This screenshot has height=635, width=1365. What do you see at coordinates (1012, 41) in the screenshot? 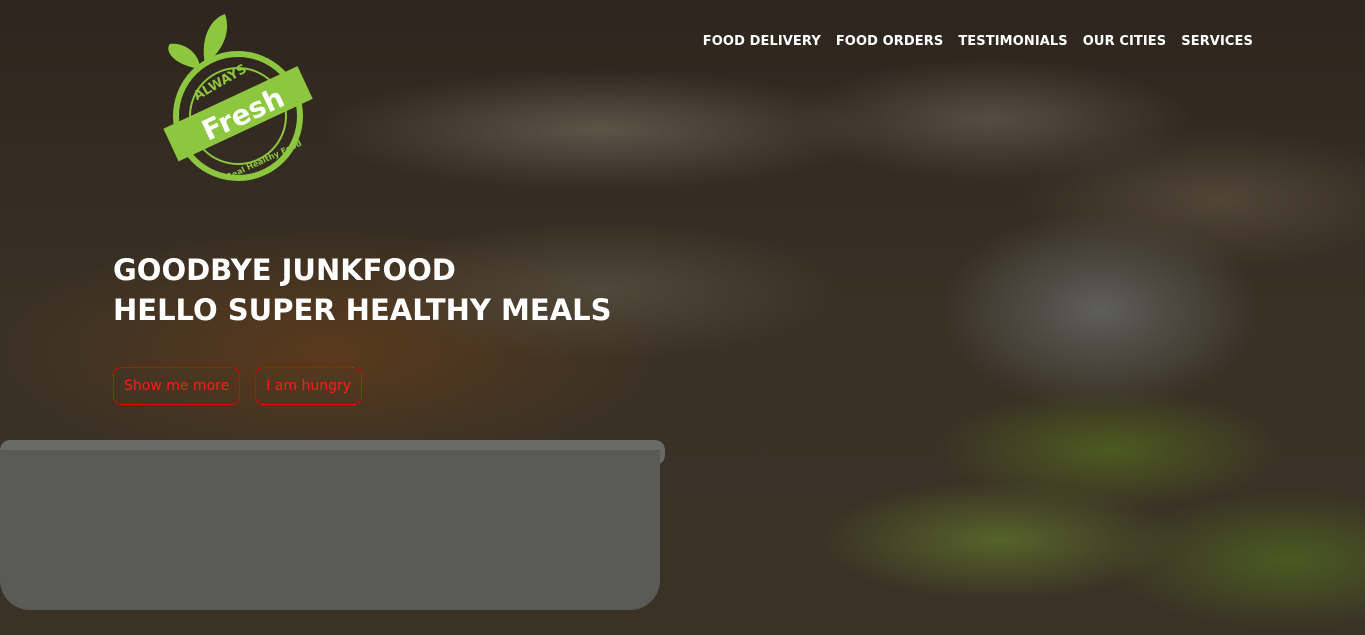
I see `nav-testimonials: TESTIMONIALS` at bounding box center [1012, 41].